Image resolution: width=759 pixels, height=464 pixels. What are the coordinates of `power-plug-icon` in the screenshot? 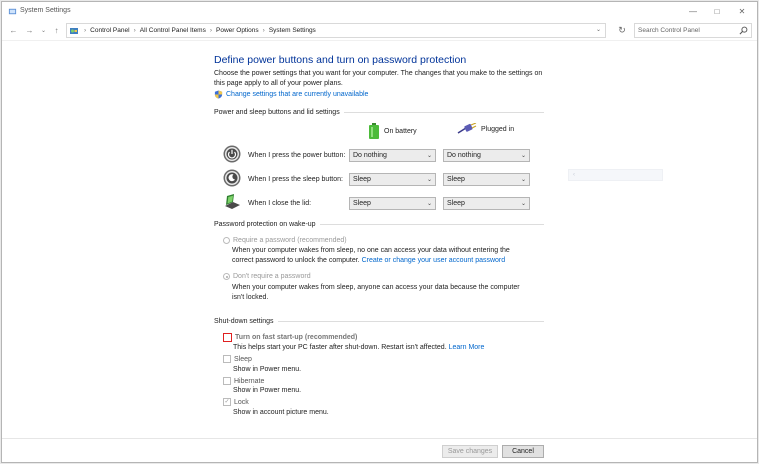 It's located at (467, 128).